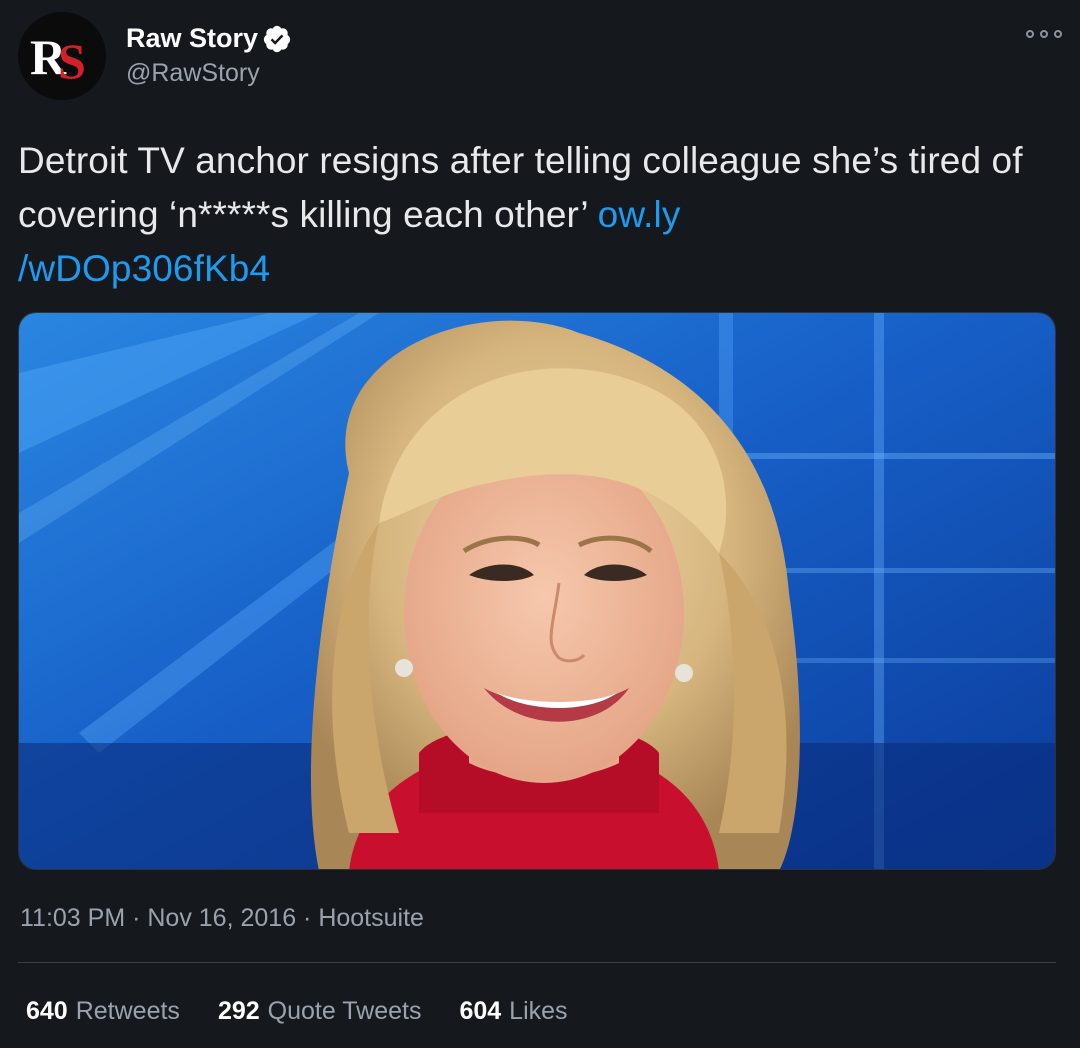  What do you see at coordinates (238, 1011) in the screenshot?
I see `quote-tweets-count: 292` at bounding box center [238, 1011].